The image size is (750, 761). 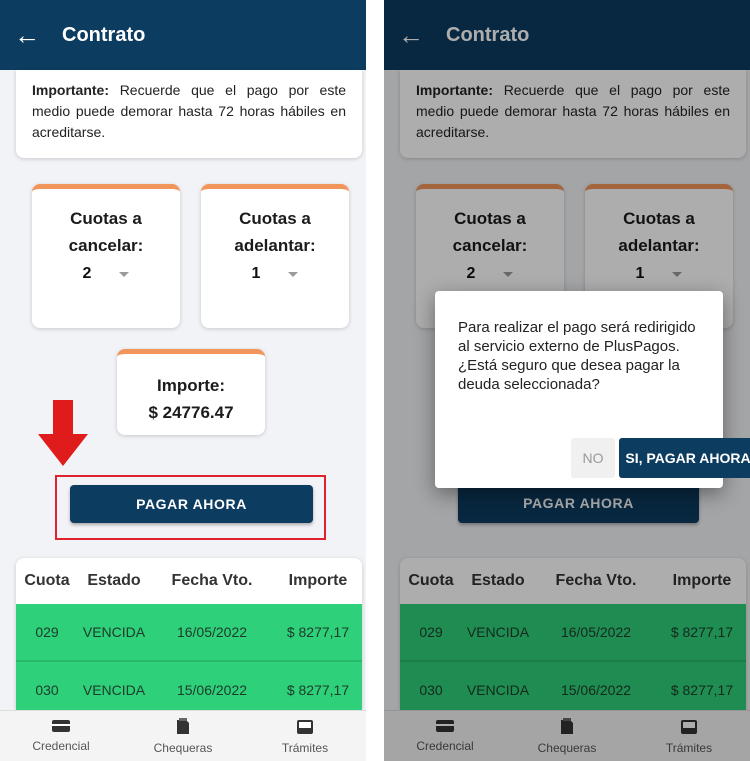 What do you see at coordinates (305, 748) in the screenshot?
I see `nav-label: Trámites` at bounding box center [305, 748].